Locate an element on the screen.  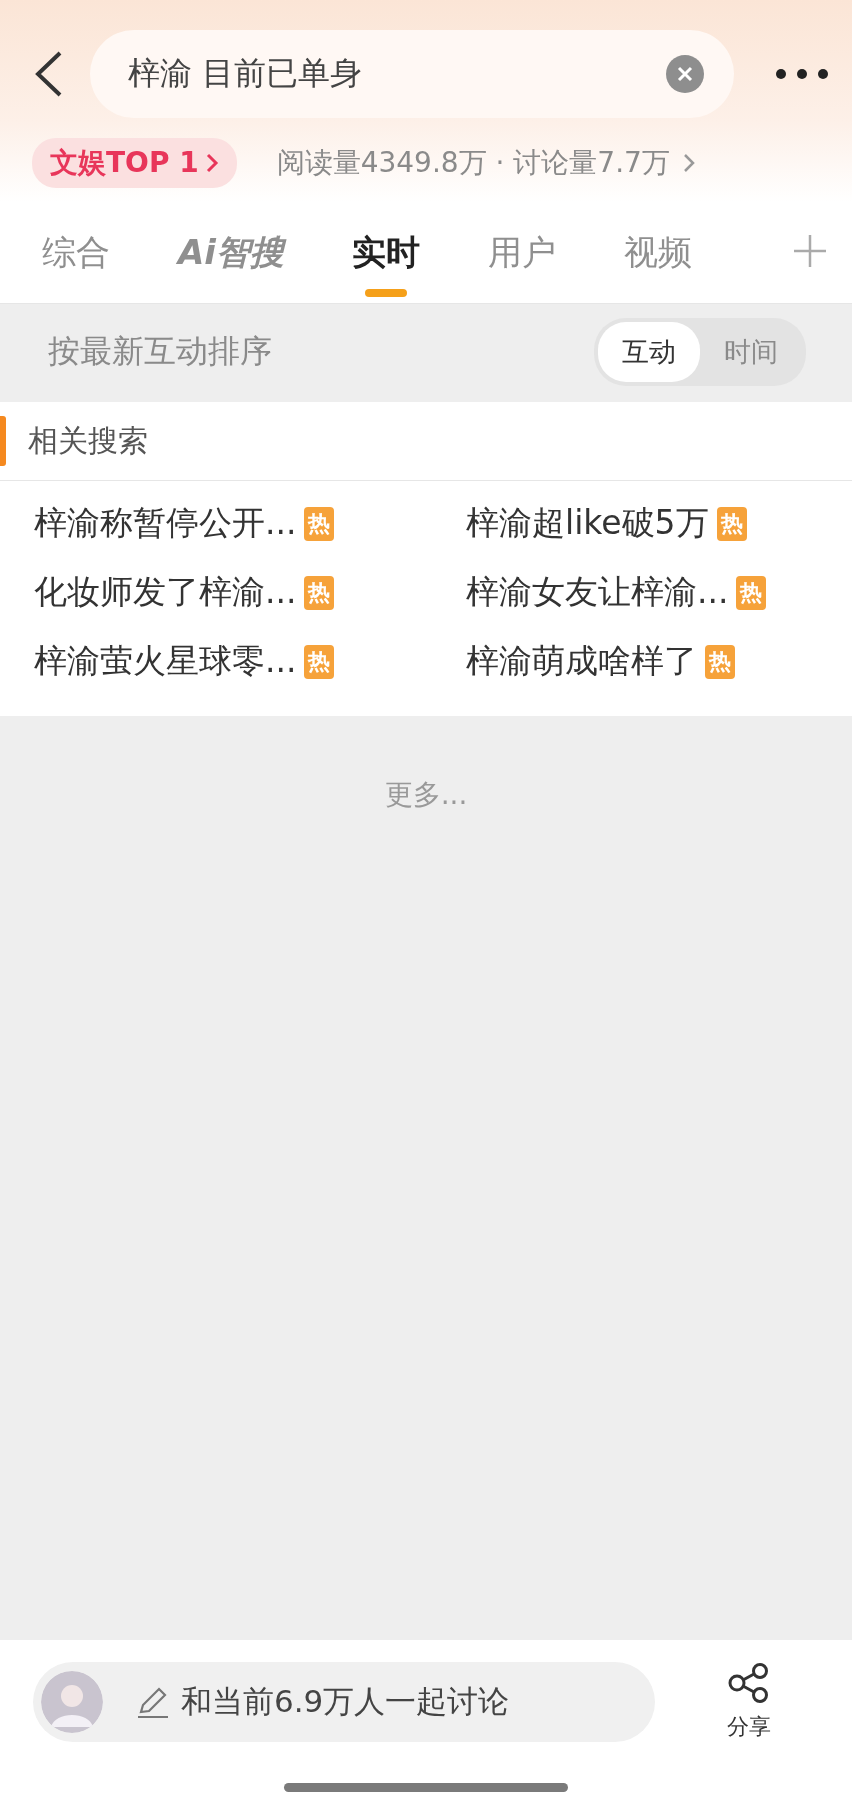
more-icon is located at coordinates (802, 74).